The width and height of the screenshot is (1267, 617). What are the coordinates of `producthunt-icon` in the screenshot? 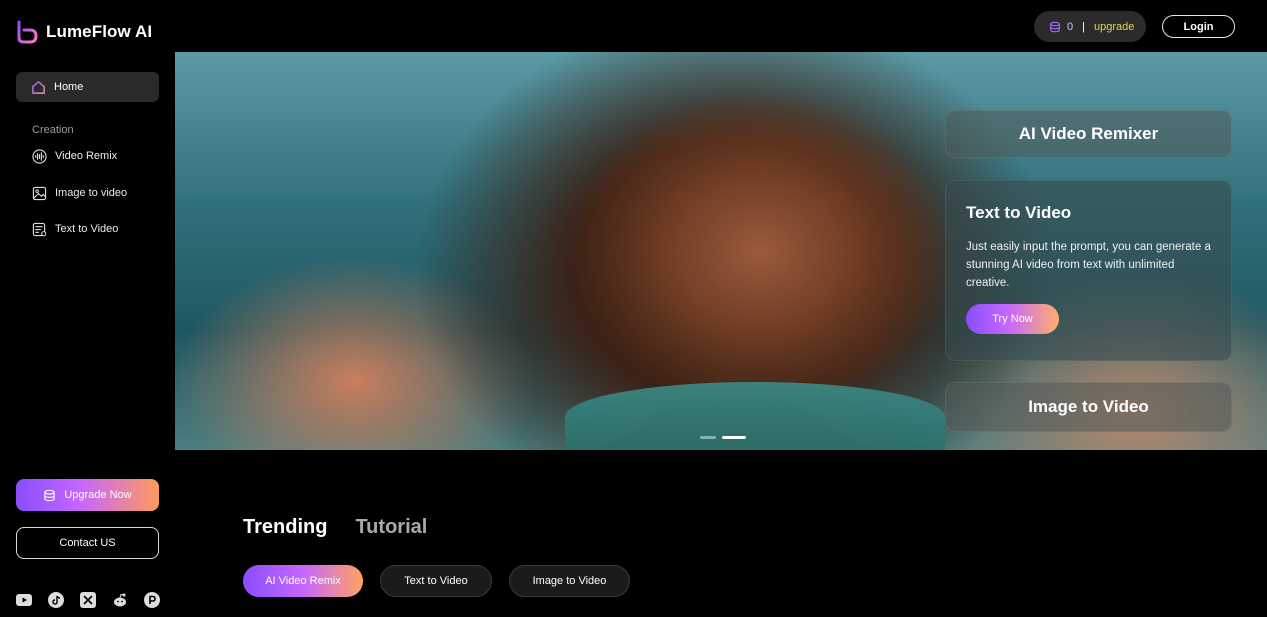 It's located at (152, 600).